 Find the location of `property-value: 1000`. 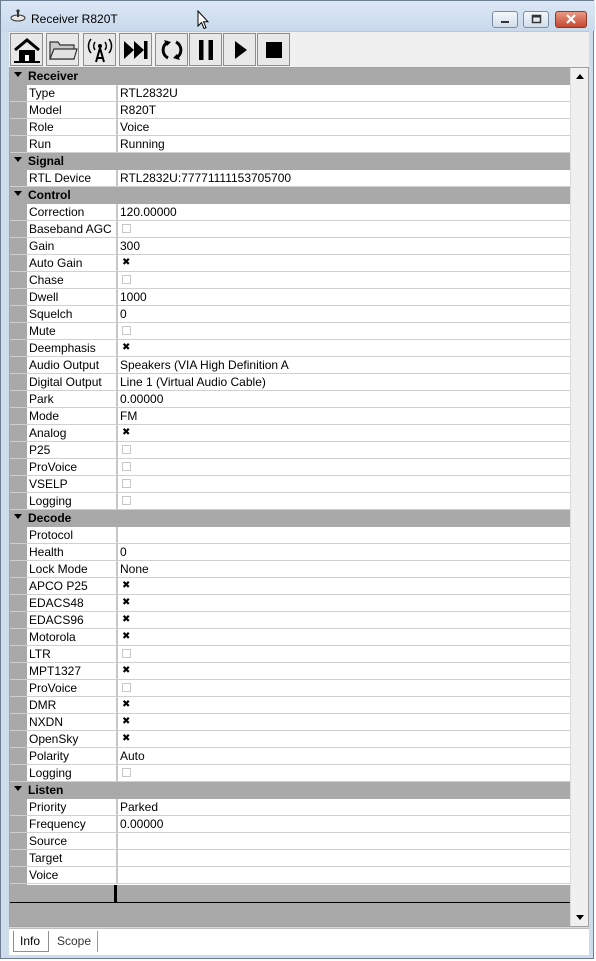

property-value: 1000 is located at coordinates (343, 297).